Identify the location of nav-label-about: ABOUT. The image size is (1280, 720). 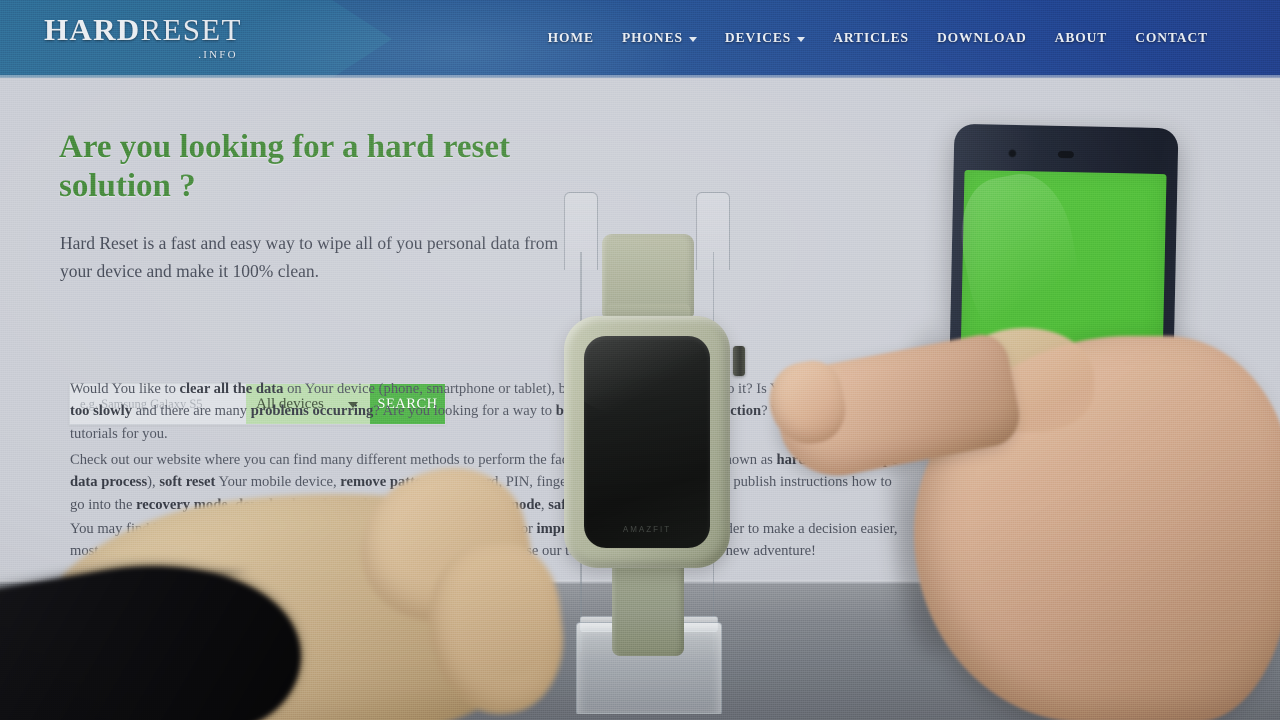
(1081, 37).